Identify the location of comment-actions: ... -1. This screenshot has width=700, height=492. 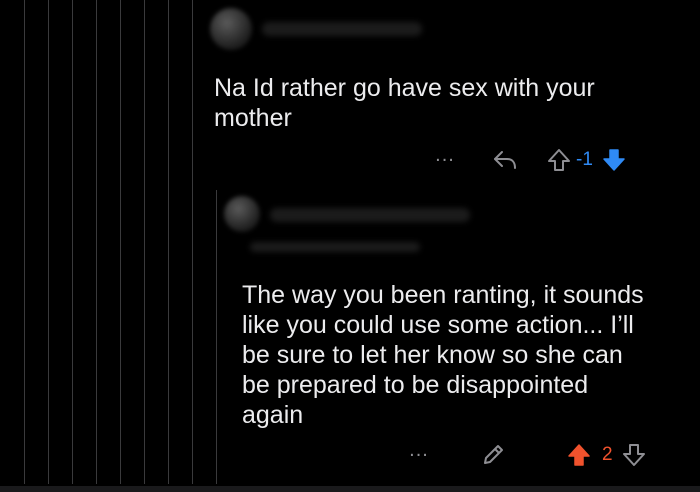
(529, 159).